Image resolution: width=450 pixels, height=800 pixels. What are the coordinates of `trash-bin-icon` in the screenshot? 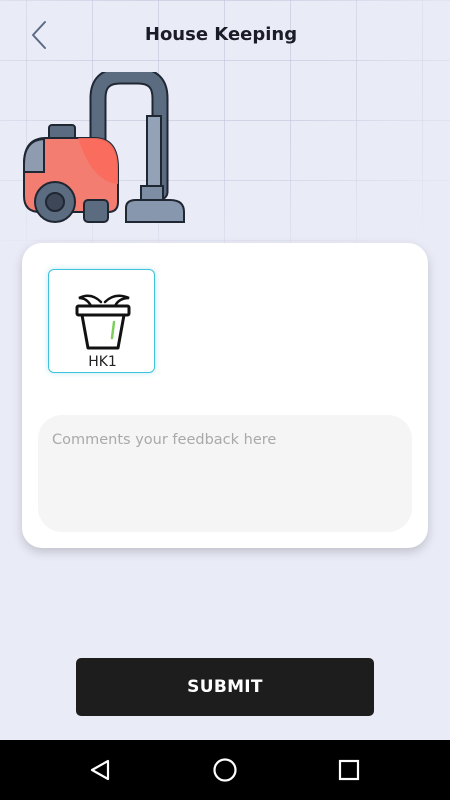 It's located at (103, 322).